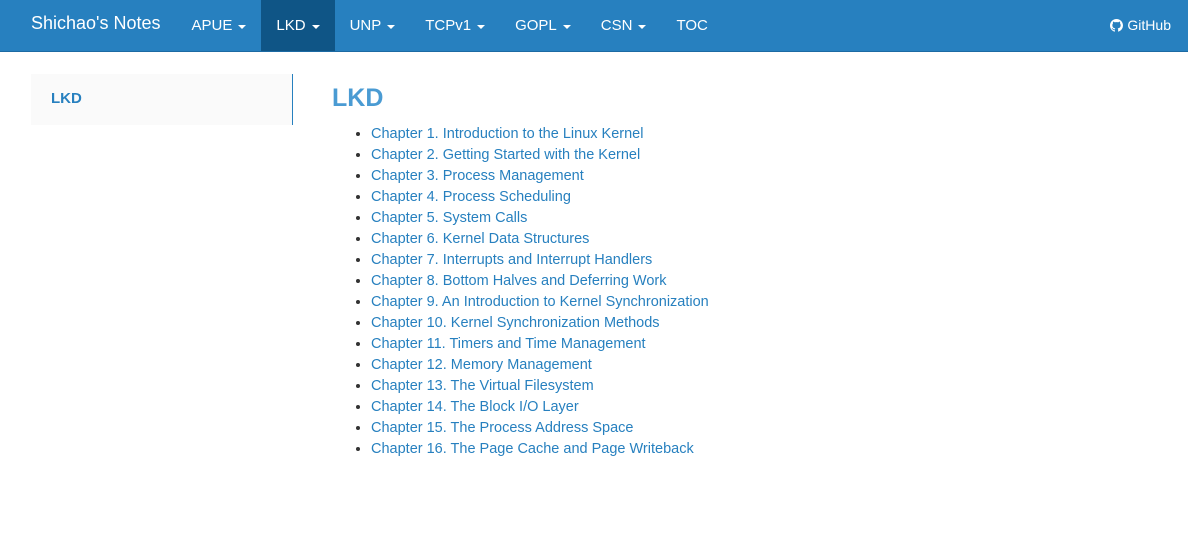  I want to click on nav-item-label: APUE, so click(212, 25).